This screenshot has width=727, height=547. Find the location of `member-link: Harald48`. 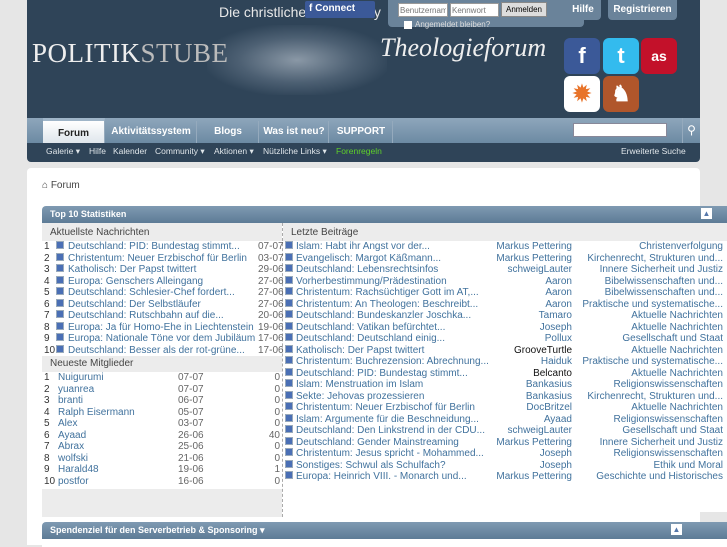

member-link: Harald48 is located at coordinates (78, 470).